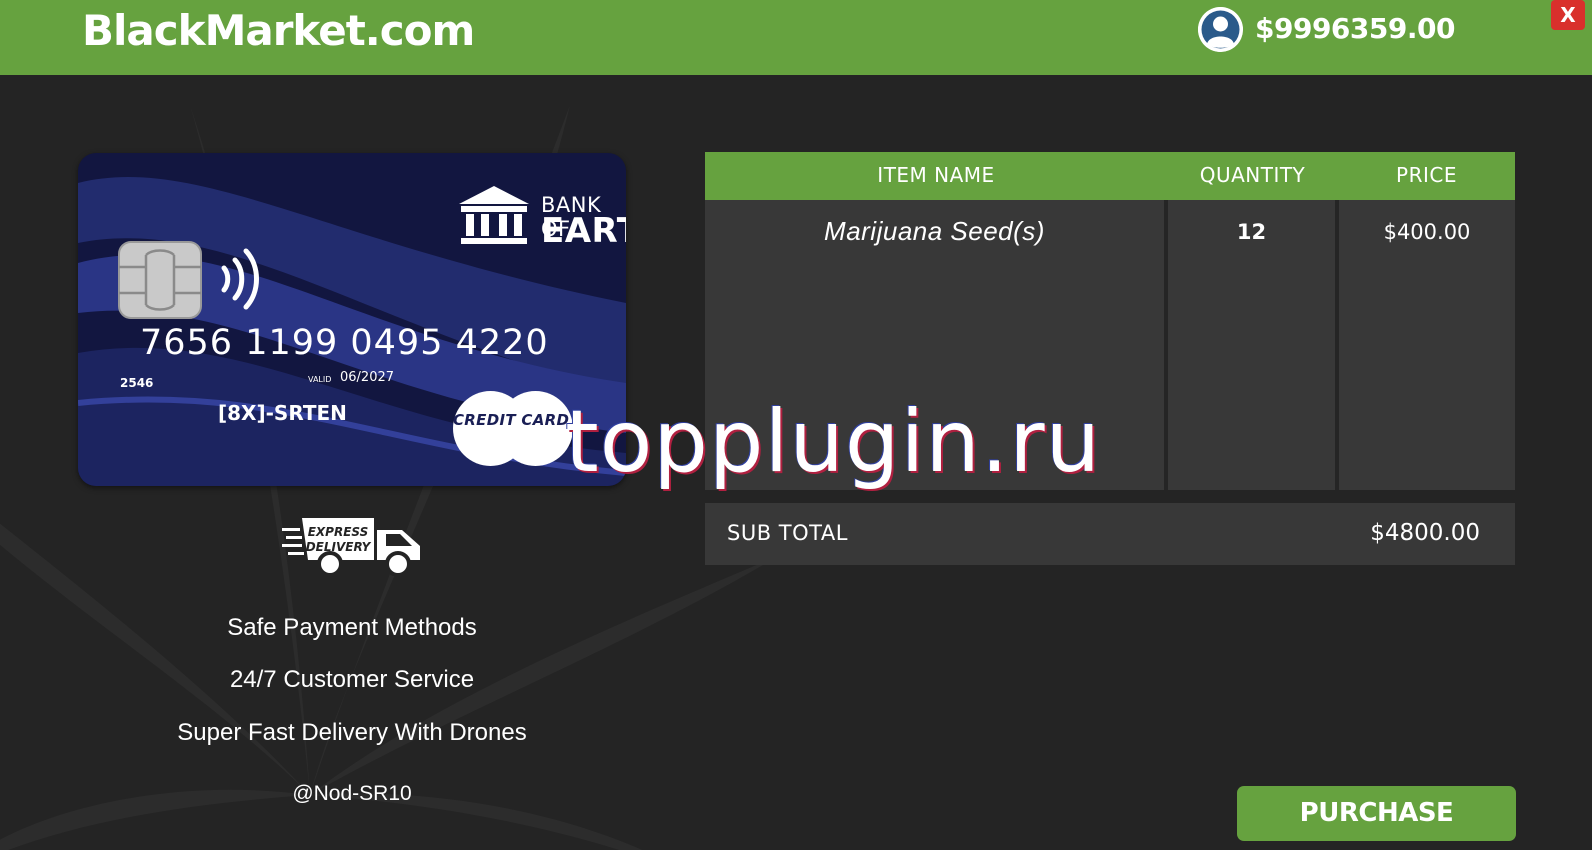  What do you see at coordinates (320, 379) in the screenshot?
I see `valid-label: VALID` at bounding box center [320, 379].